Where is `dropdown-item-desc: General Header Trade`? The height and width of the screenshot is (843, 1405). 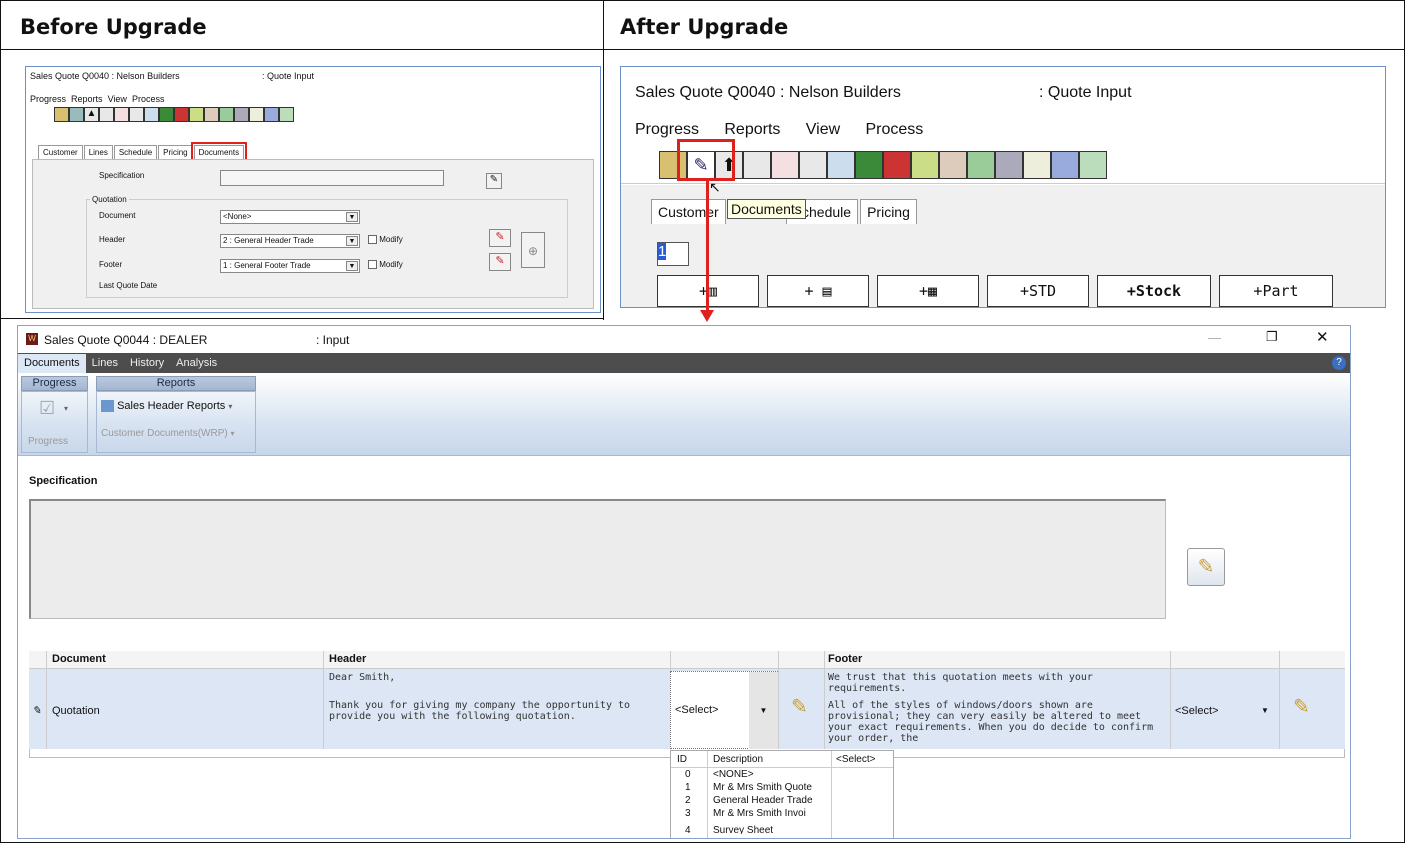 dropdown-item-desc: General Header Trade is located at coordinates (763, 800).